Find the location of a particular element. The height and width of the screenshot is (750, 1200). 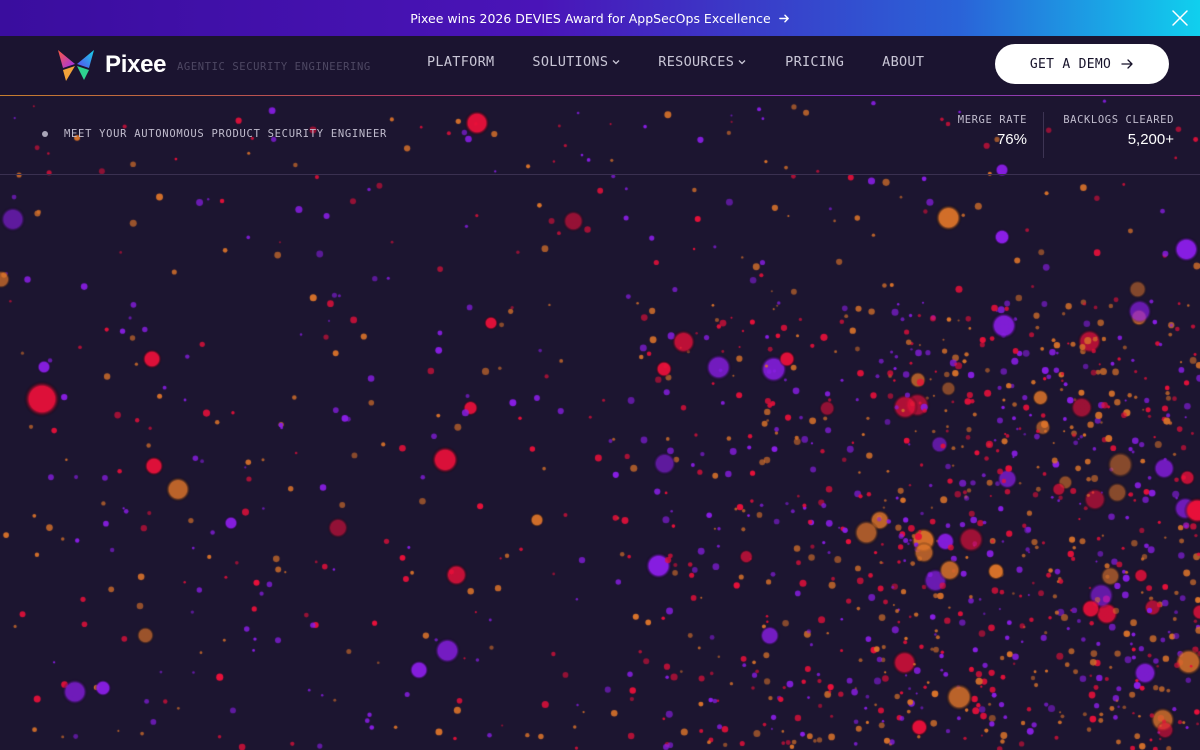

stat-divider is located at coordinates (1043, 135).